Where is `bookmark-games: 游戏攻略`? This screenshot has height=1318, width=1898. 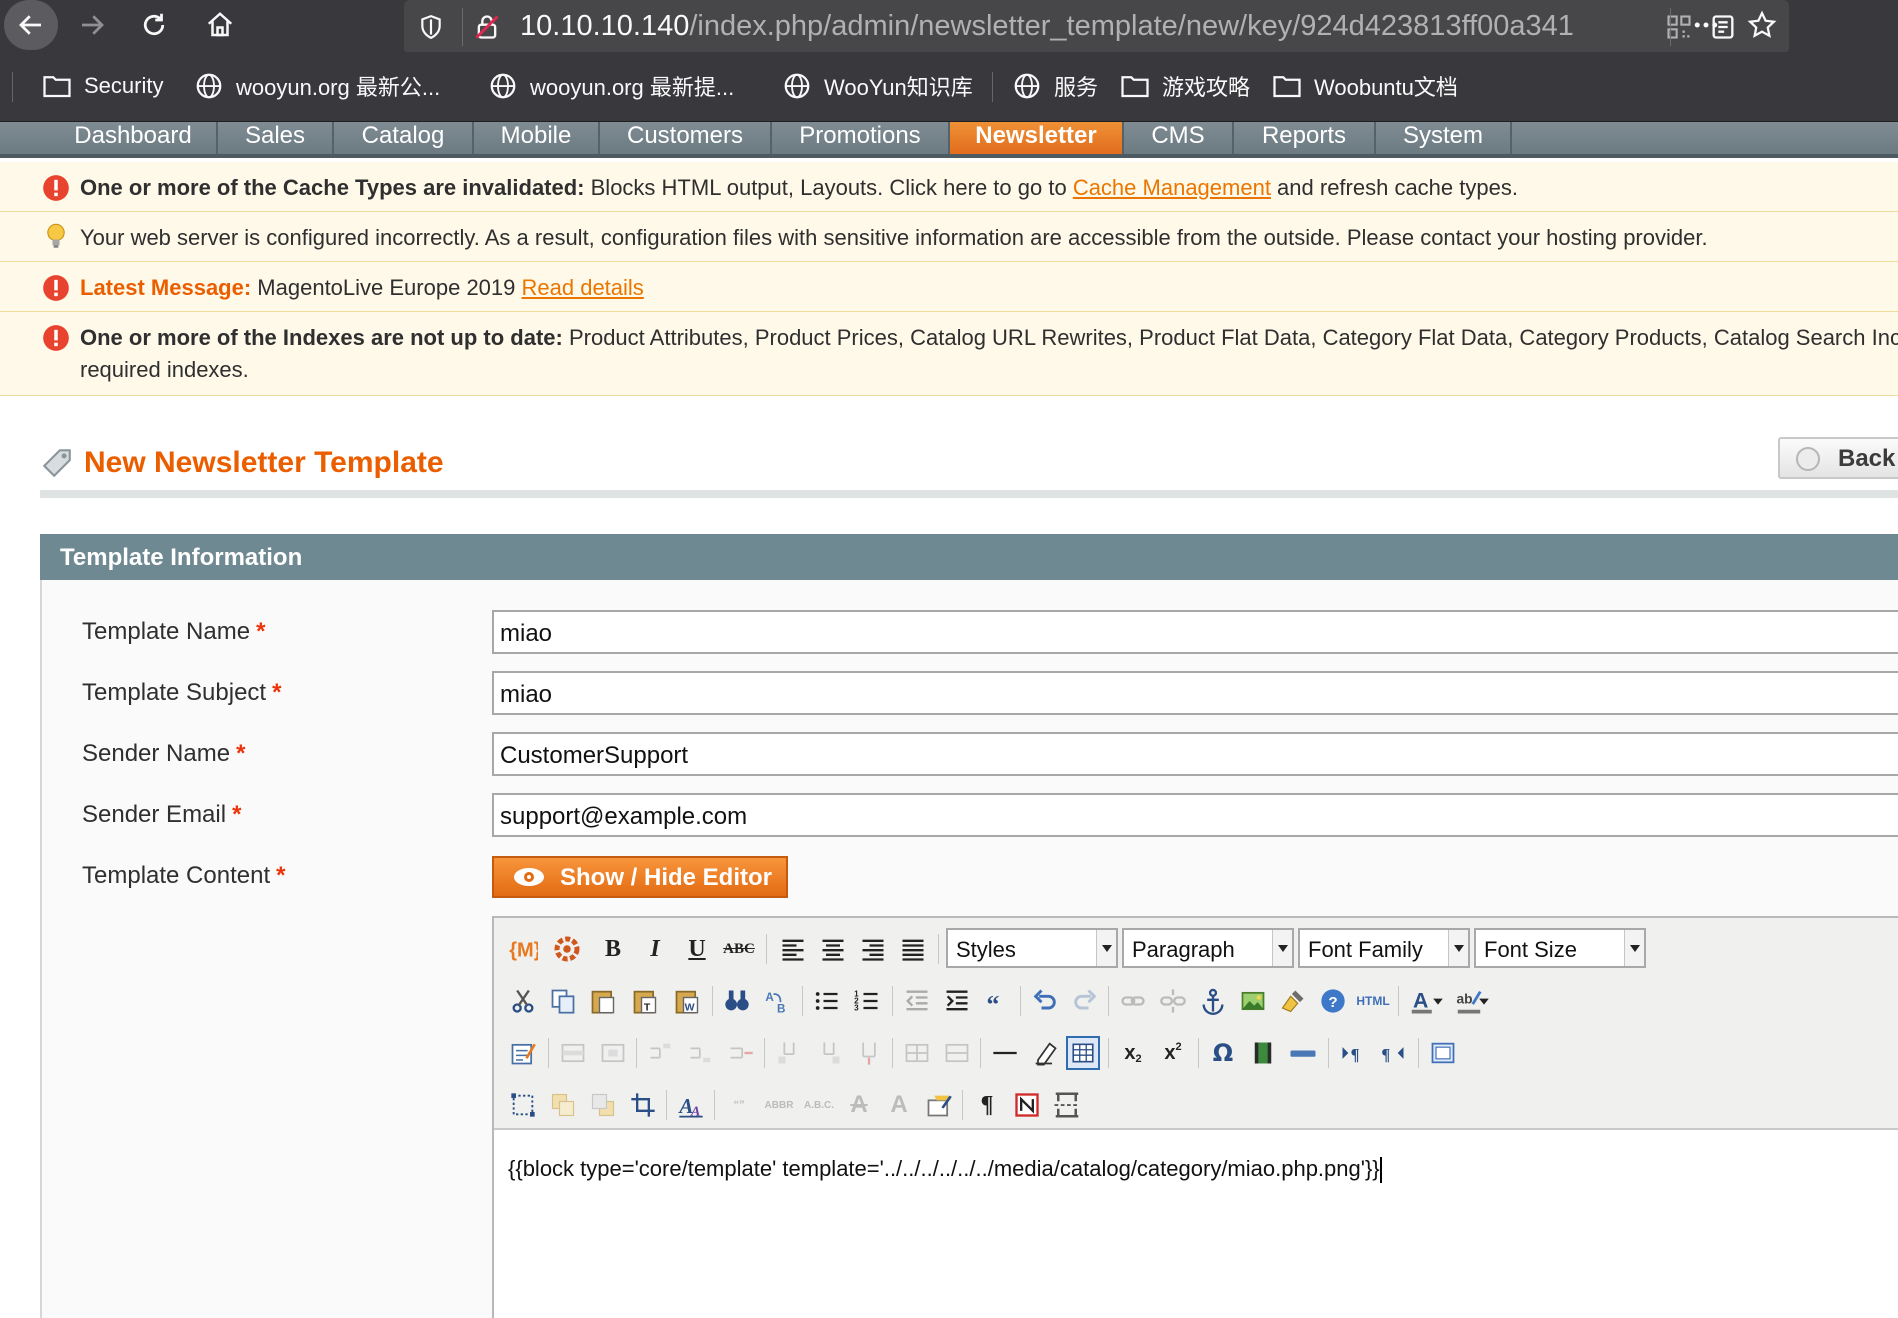 bookmark-games: 游戏攻略 is located at coordinates (1185, 86).